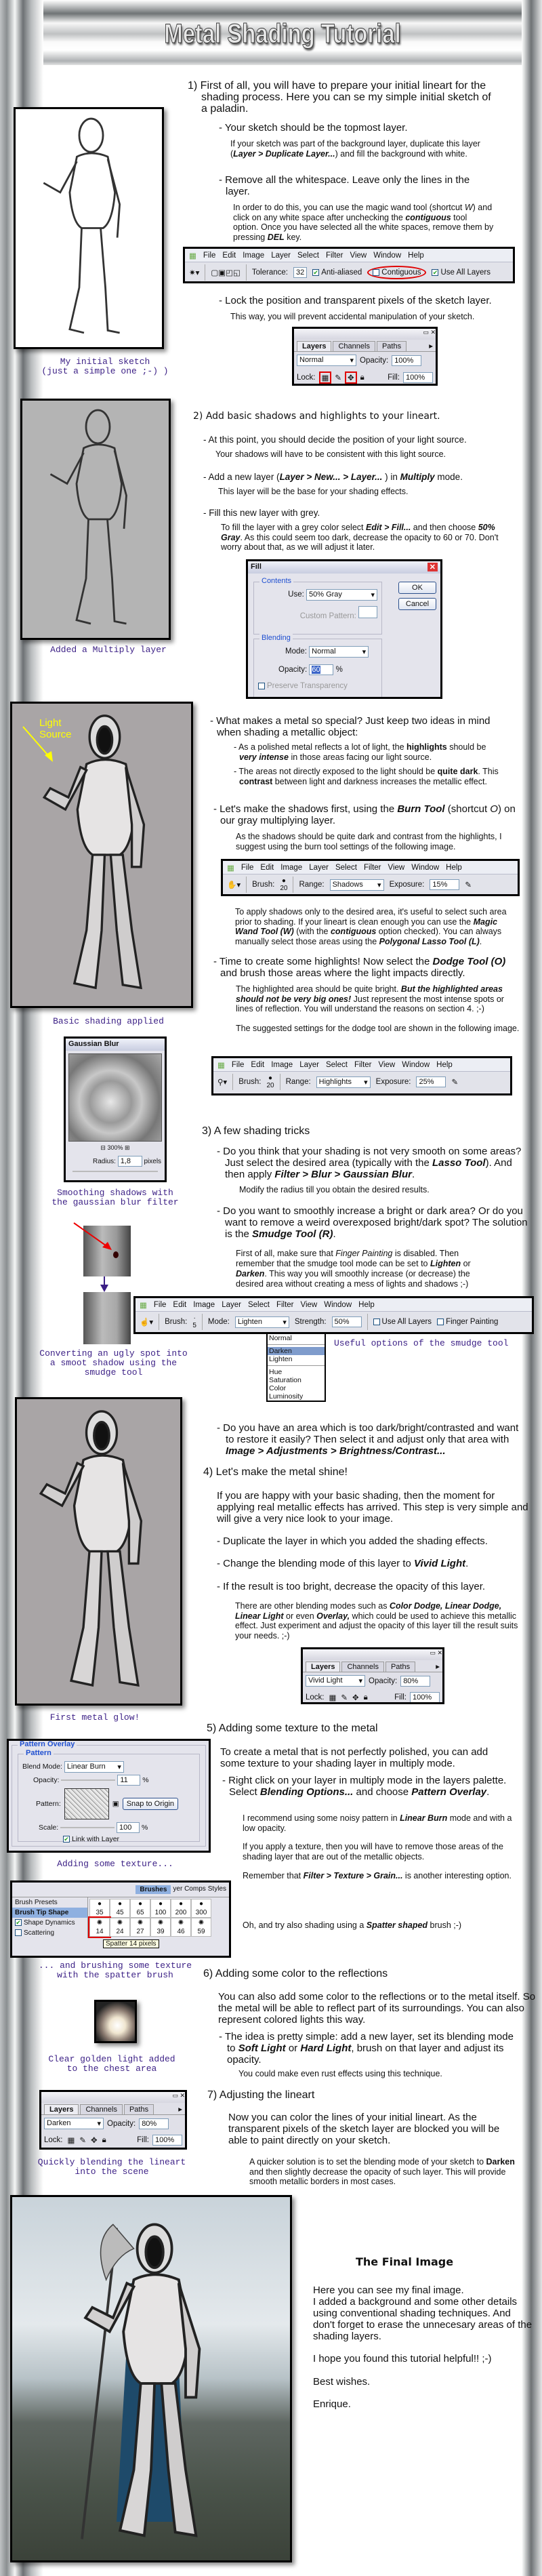 This screenshot has height=2576, width=542. What do you see at coordinates (387, 1065) in the screenshot?
I see `menu-item-view: View` at bounding box center [387, 1065].